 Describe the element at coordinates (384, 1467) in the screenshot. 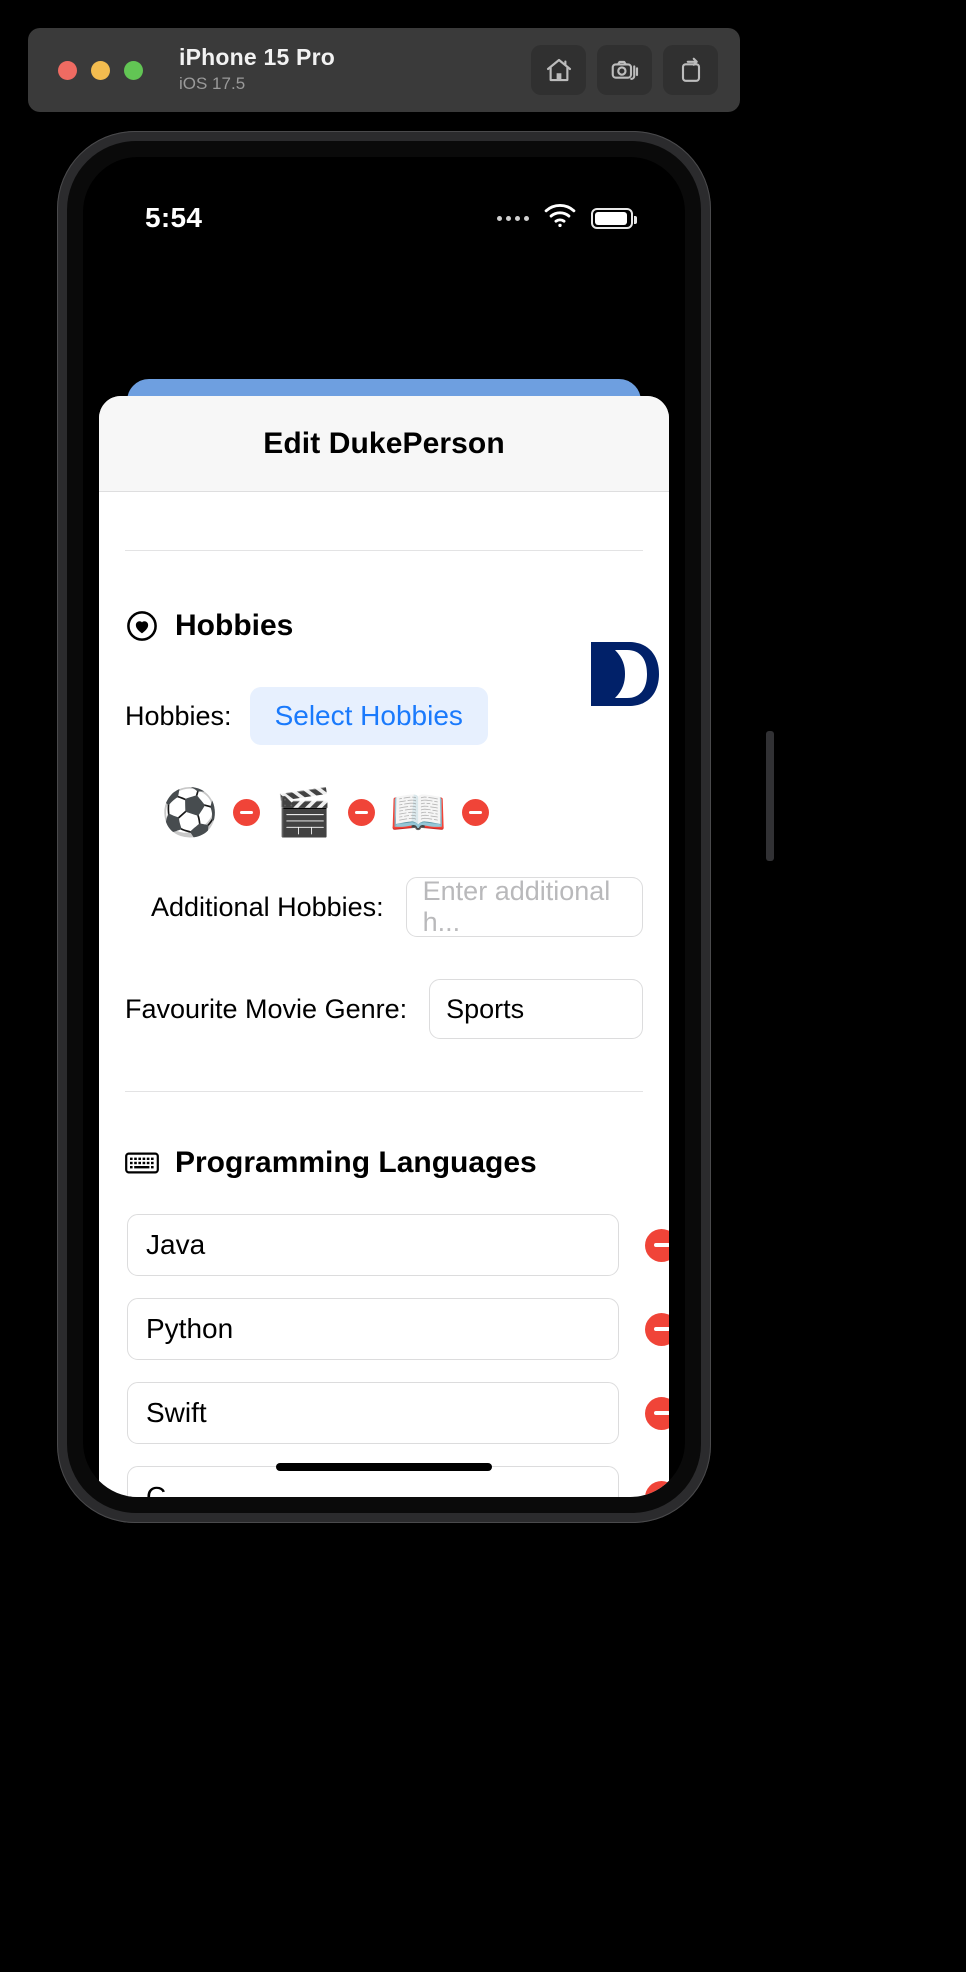

I see `home-indicator` at that location.